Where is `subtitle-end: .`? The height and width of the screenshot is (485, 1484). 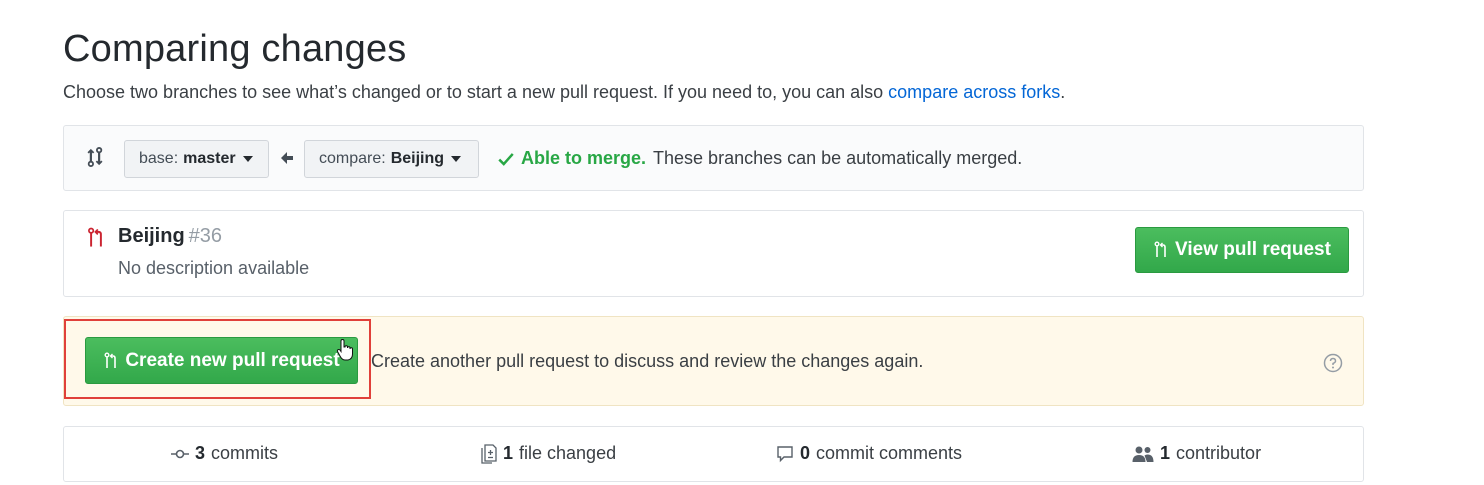 subtitle-end: . is located at coordinates (1063, 92).